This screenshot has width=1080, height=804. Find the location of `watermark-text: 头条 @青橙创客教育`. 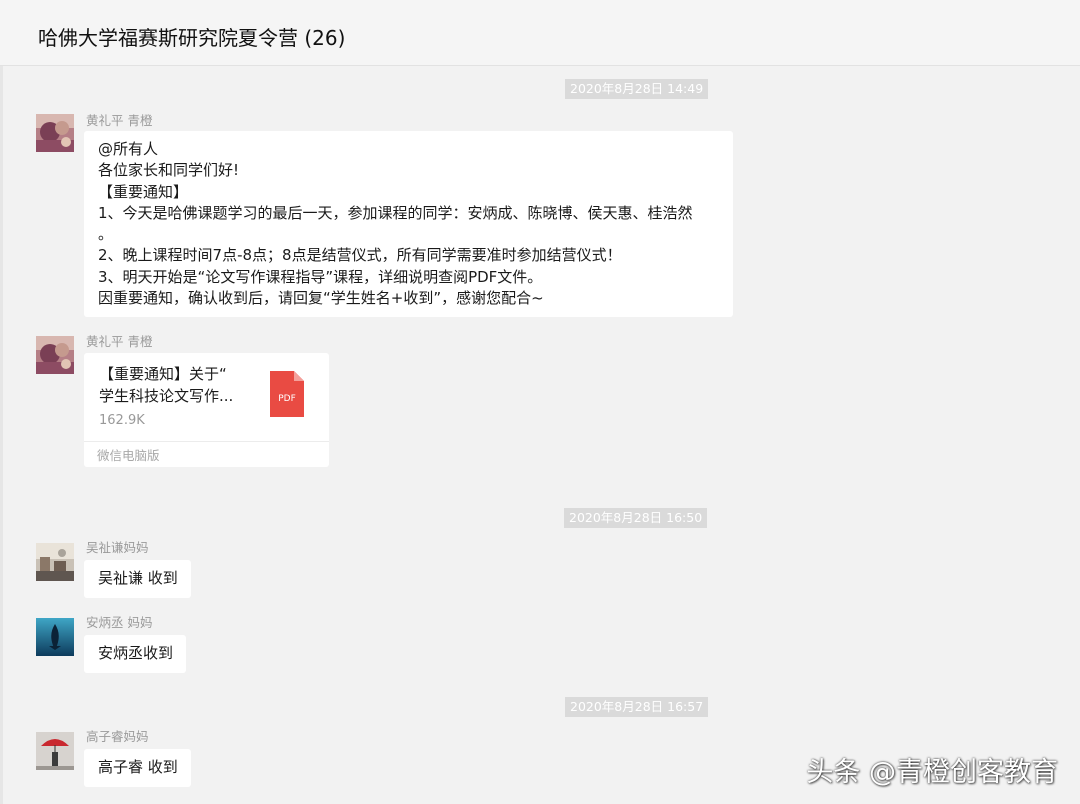

watermark-text: 头条 @青橙创客教育 is located at coordinates (932, 772).